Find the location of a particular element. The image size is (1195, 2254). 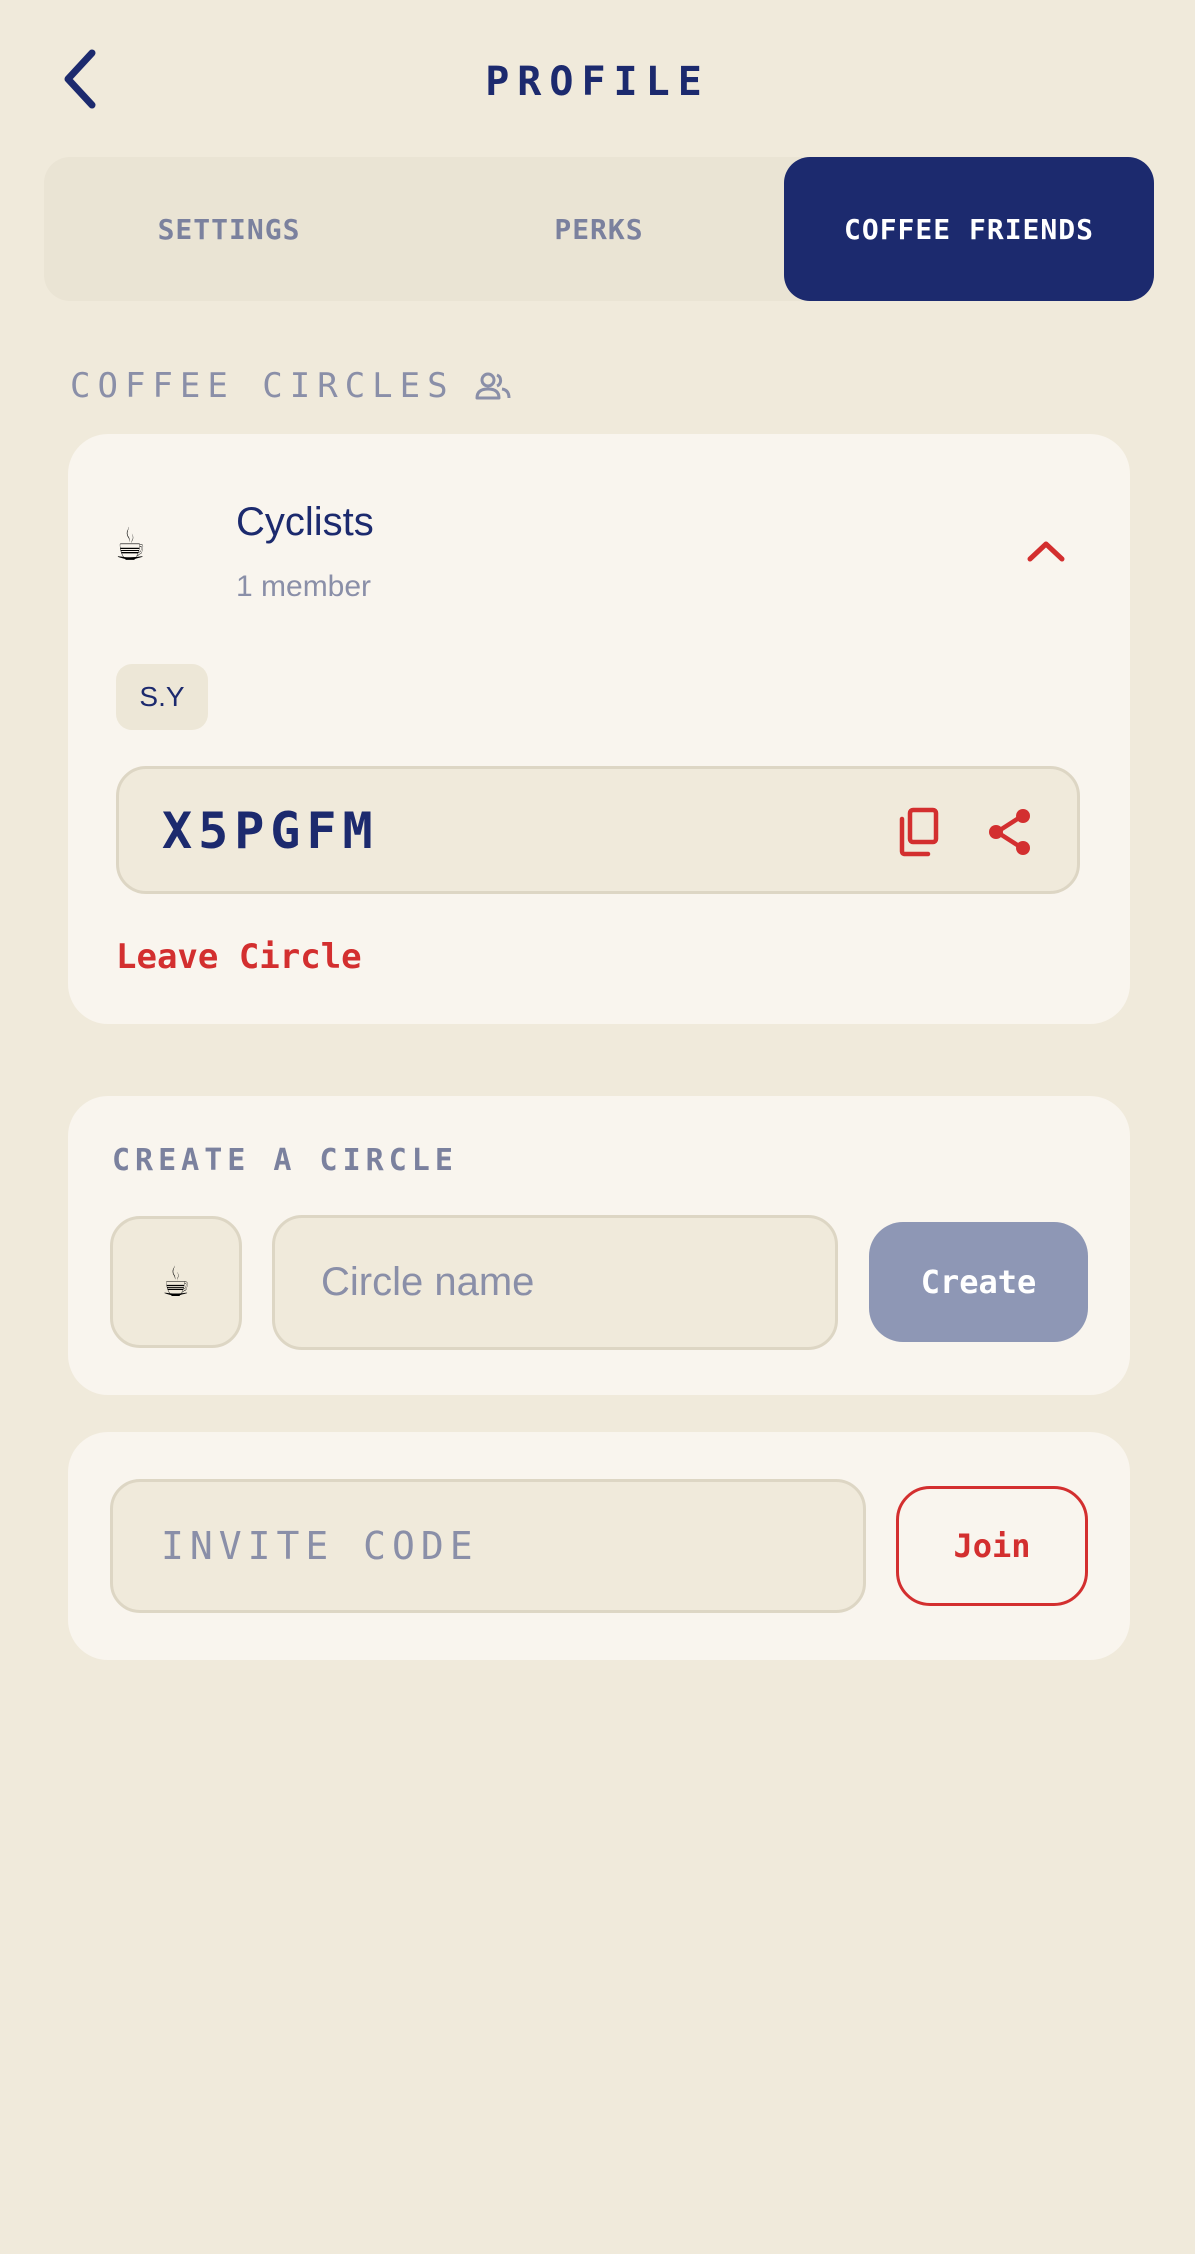

leave-circle-link: Leave Circle is located at coordinates (239, 957).